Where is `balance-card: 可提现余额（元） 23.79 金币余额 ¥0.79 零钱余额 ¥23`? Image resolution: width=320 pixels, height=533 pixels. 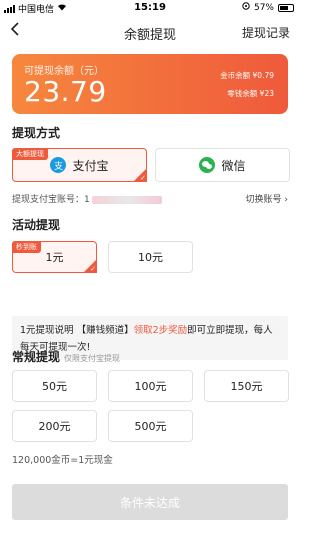
balance-card: 可提现余额（元） 23.79 金币余额 ¥0.79 零钱余额 ¥23 is located at coordinates (150, 84).